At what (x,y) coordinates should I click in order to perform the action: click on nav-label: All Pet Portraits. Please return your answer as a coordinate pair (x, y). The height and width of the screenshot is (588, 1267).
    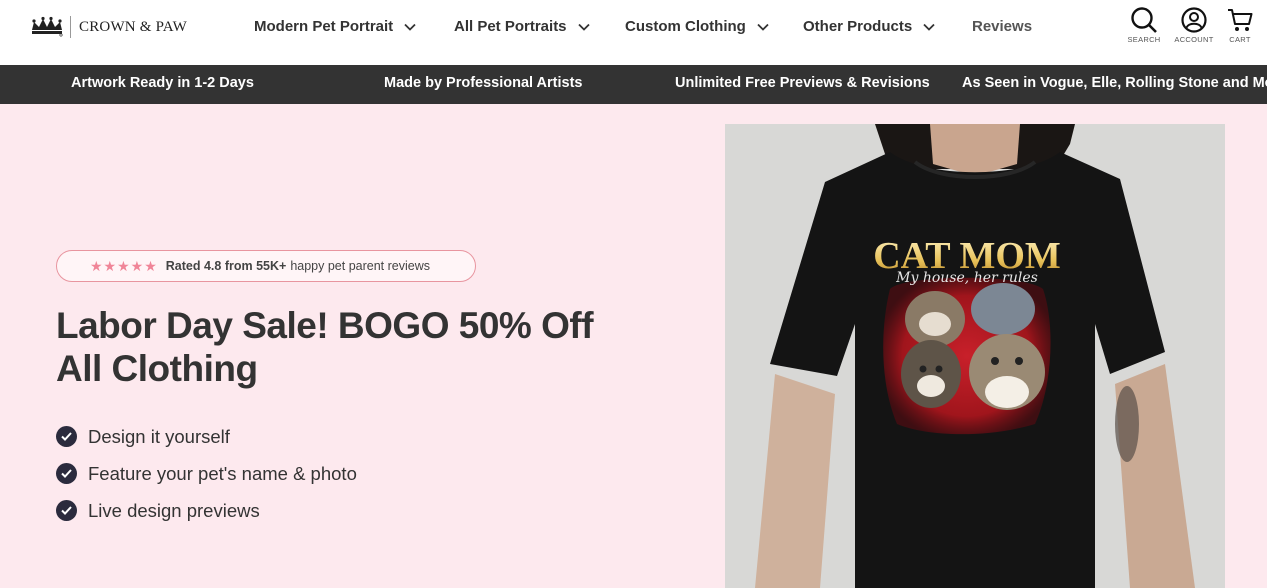
    Looking at the image, I should click on (510, 26).